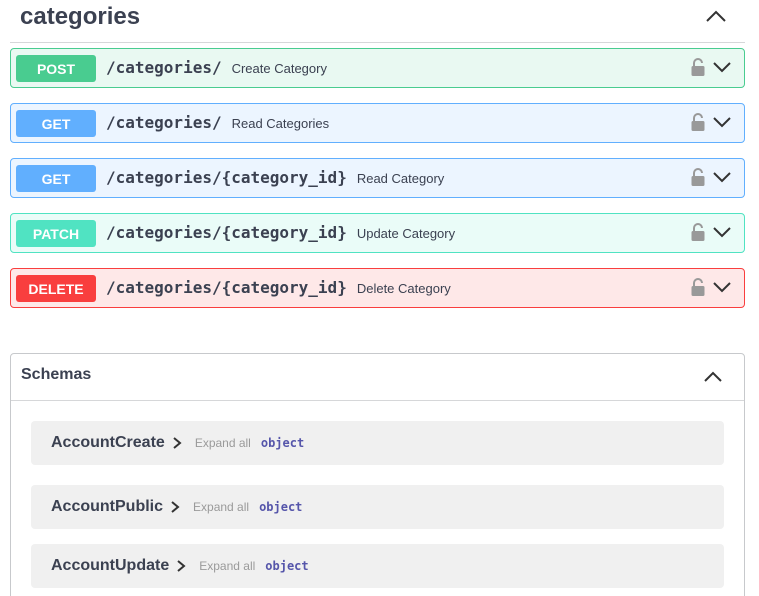 This screenshot has width=759, height=596. Describe the element at coordinates (279, 68) in the screenshot. I see `operation-summary: Create Category` at that location.